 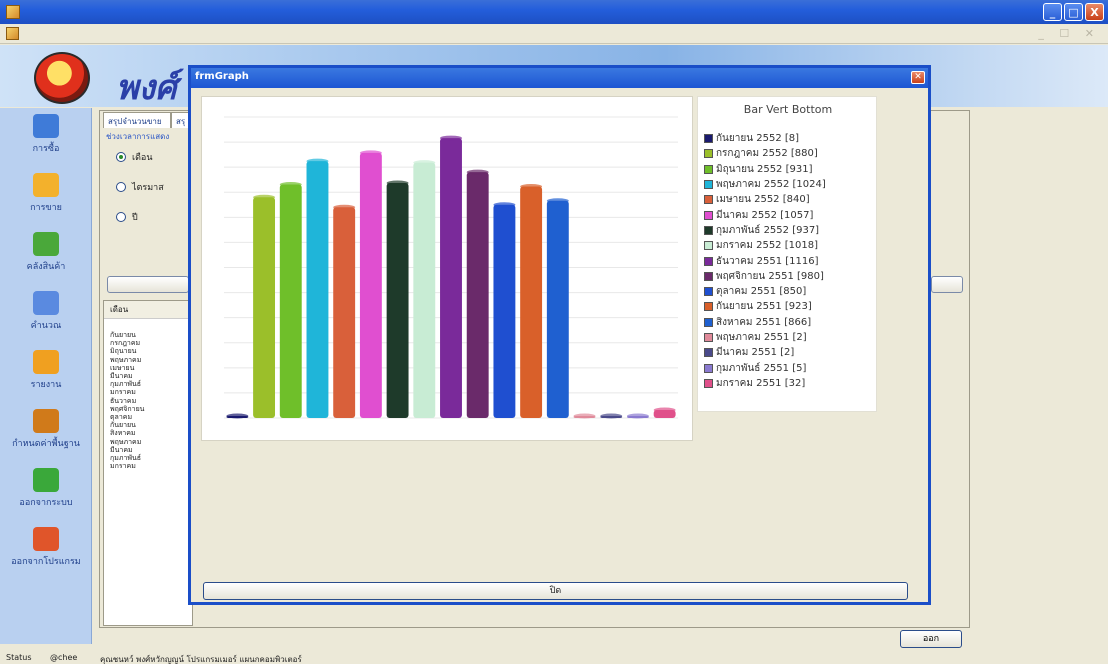 What do you see at coordinates (765, 184) in the screenshot?
I see `legend-item: พฤษภาคม 2552 [1024]` at bounding box center [765, 184].